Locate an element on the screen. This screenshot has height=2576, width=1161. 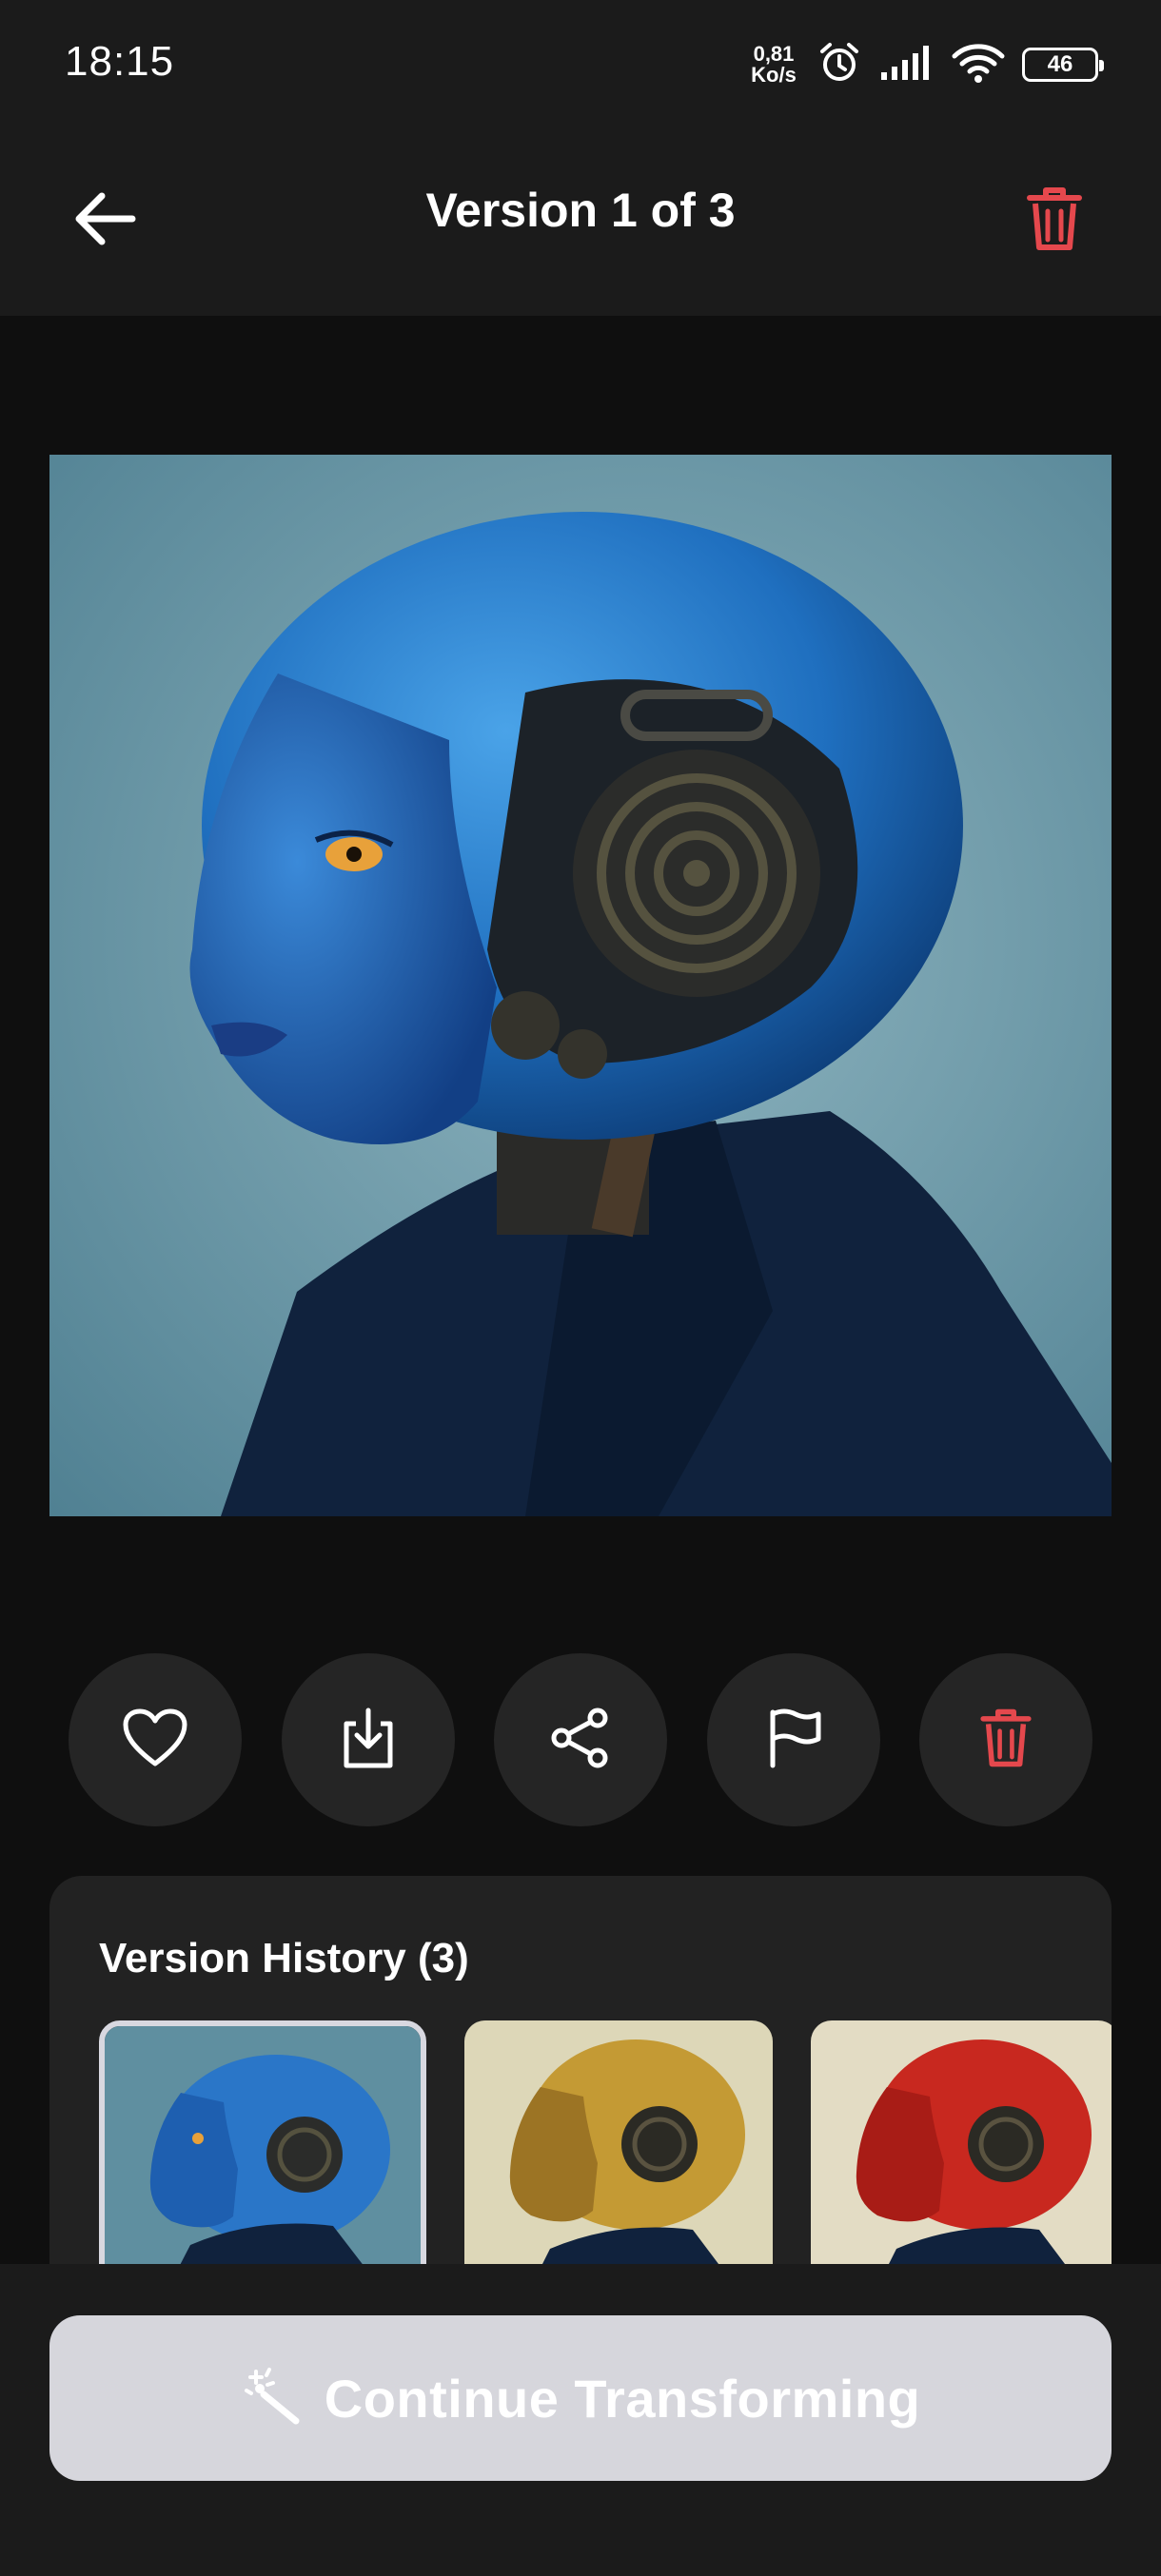
network-speed: 0,81 Ko/s is located at coordinates (773, 65).